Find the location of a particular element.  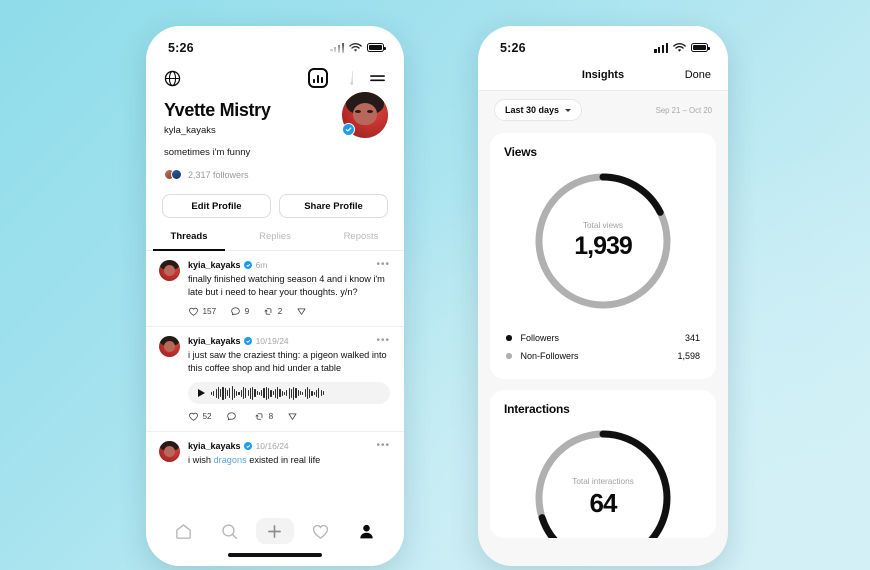

nav-profile is located at coordinates (367, 531).